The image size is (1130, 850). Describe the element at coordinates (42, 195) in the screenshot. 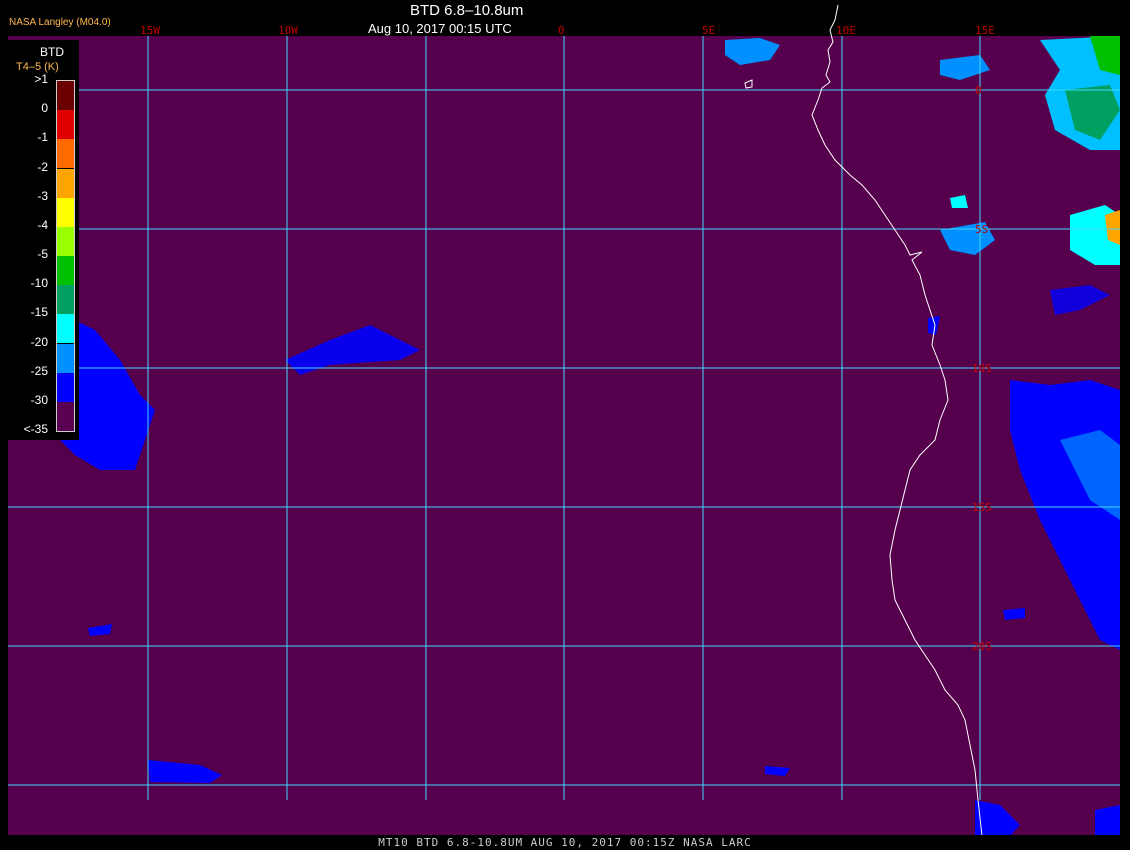

I see `legend-tick-label: -3` at that location.